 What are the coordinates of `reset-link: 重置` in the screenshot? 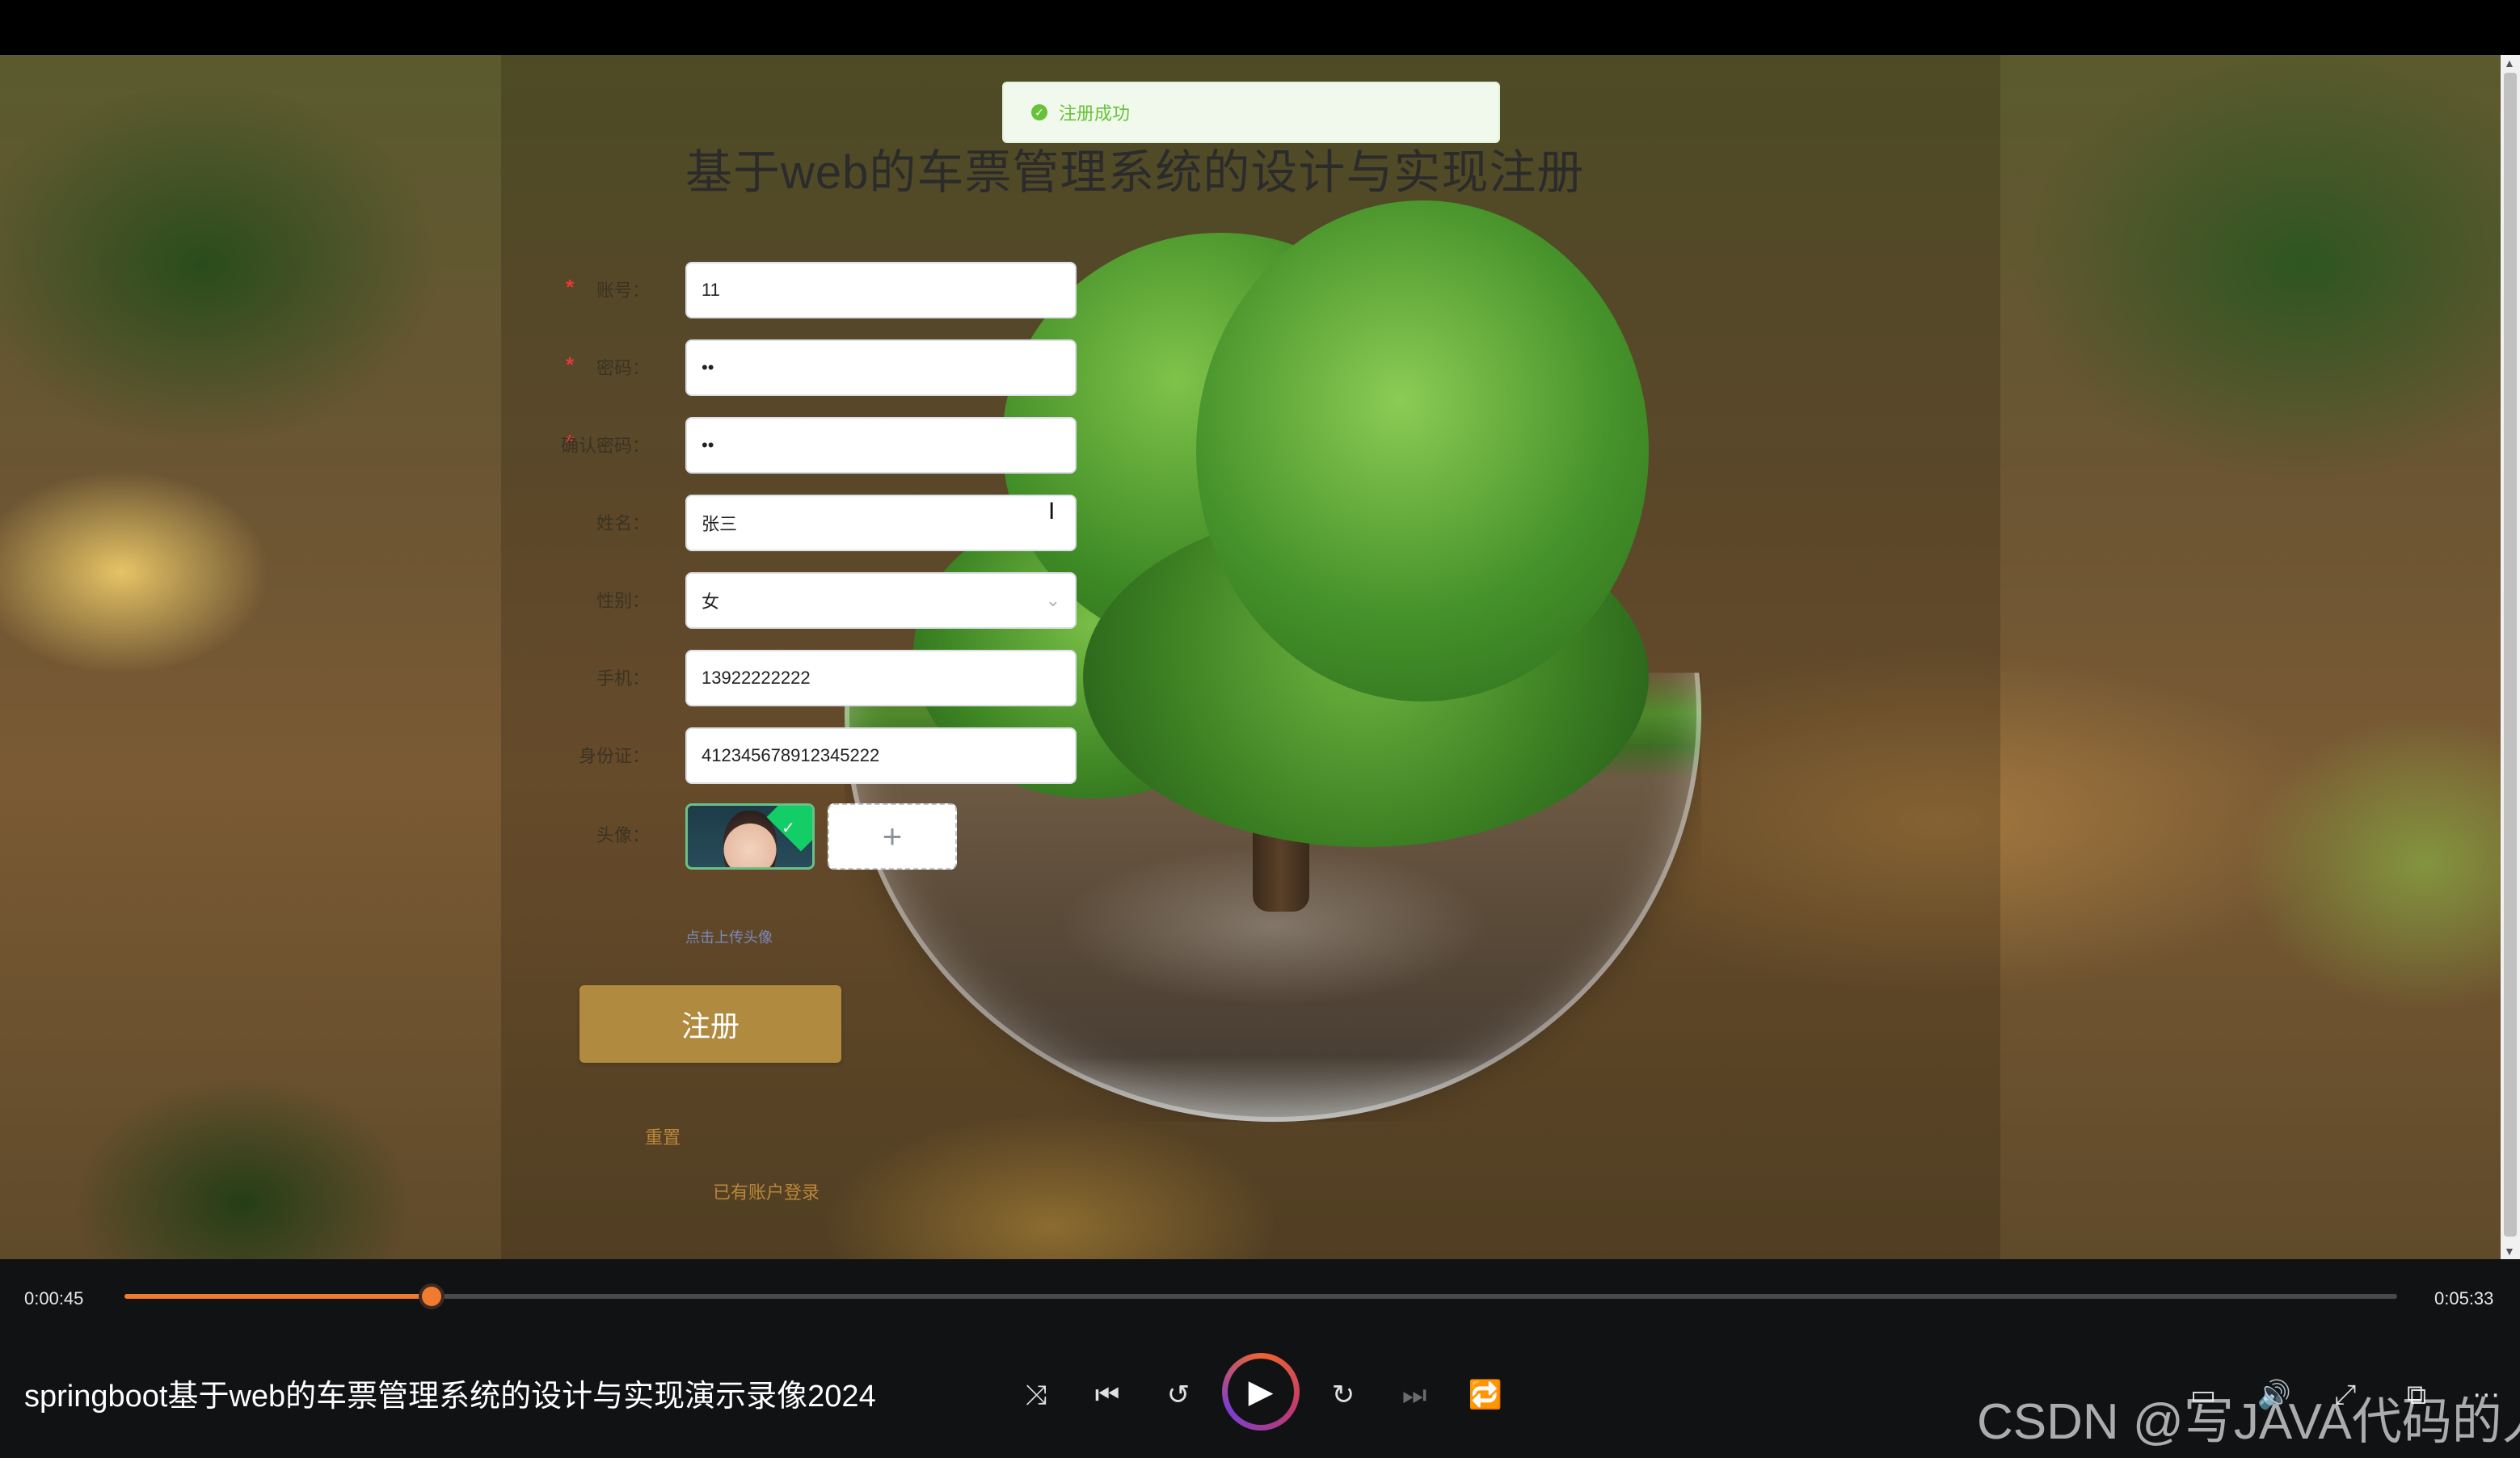 It's located at (663, 1136).